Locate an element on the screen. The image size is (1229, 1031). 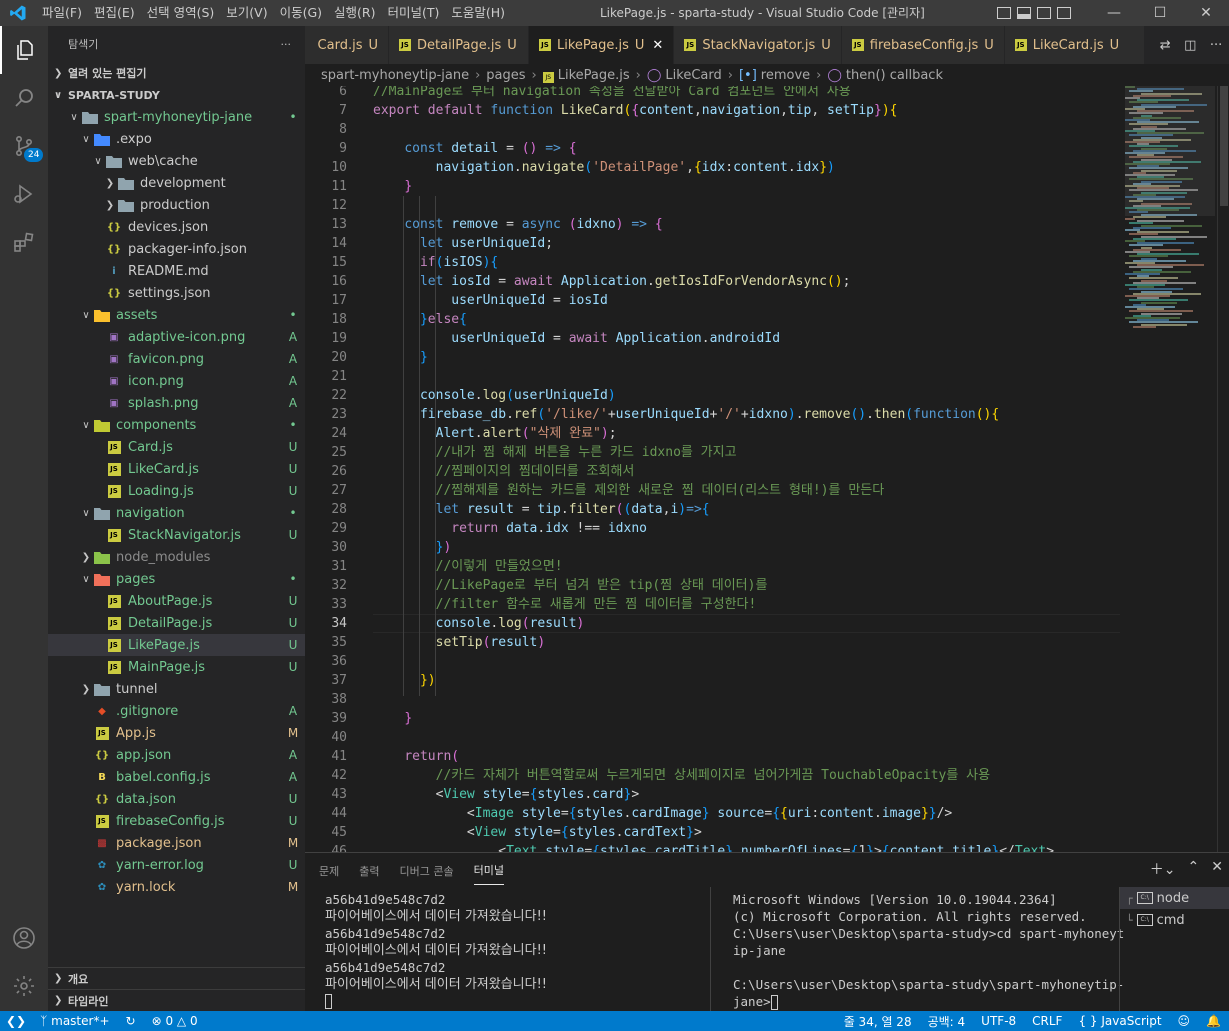
editor-scrollbar is located at coordinates (1223, 469).